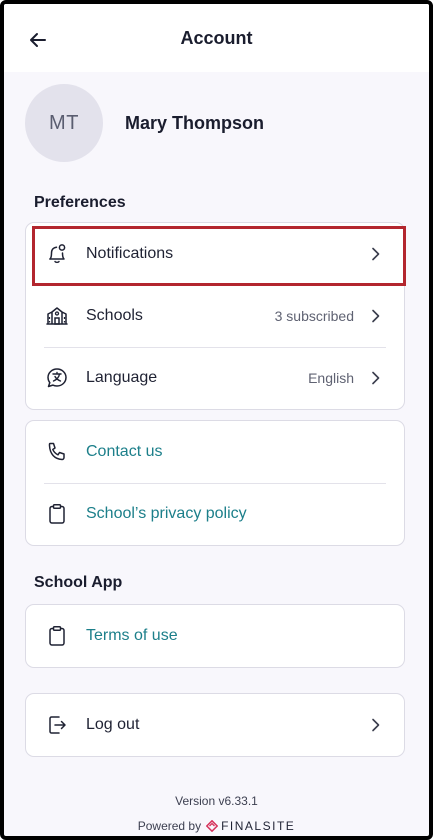  Describe the element at coordinates (57, 316) in the screenshot. I see `school-building-icon` at that location.